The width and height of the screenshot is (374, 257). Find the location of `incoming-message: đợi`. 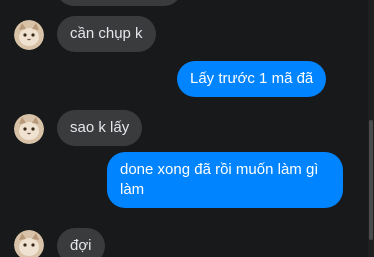

incoming-message: đợi is located at coordinates (81, 242).